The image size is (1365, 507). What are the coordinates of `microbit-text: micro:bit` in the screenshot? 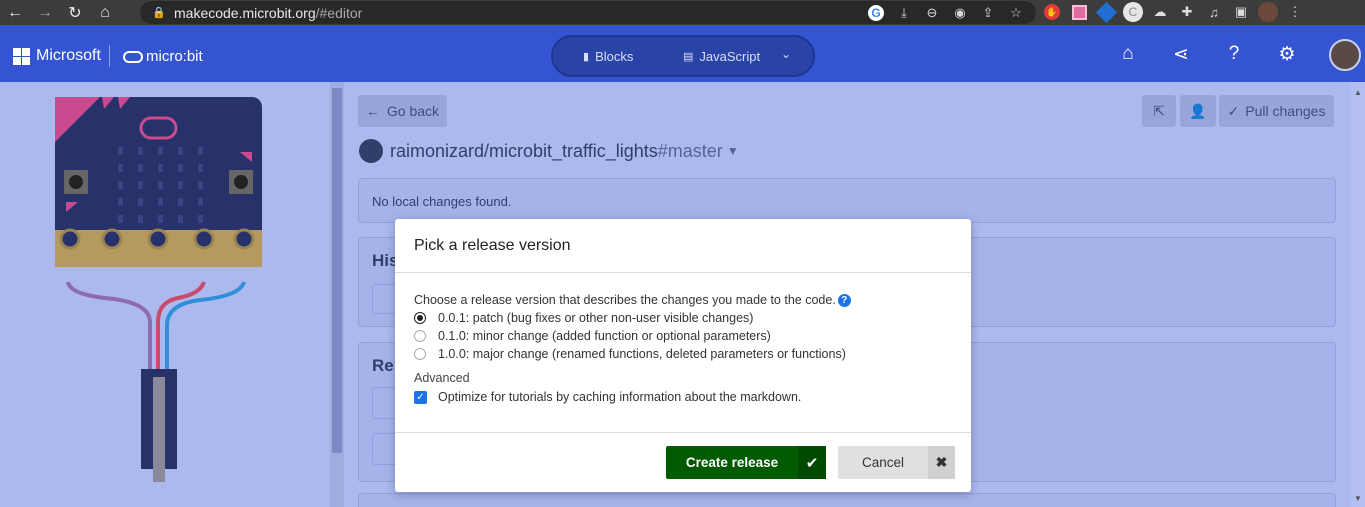 It's located at (174, 56).